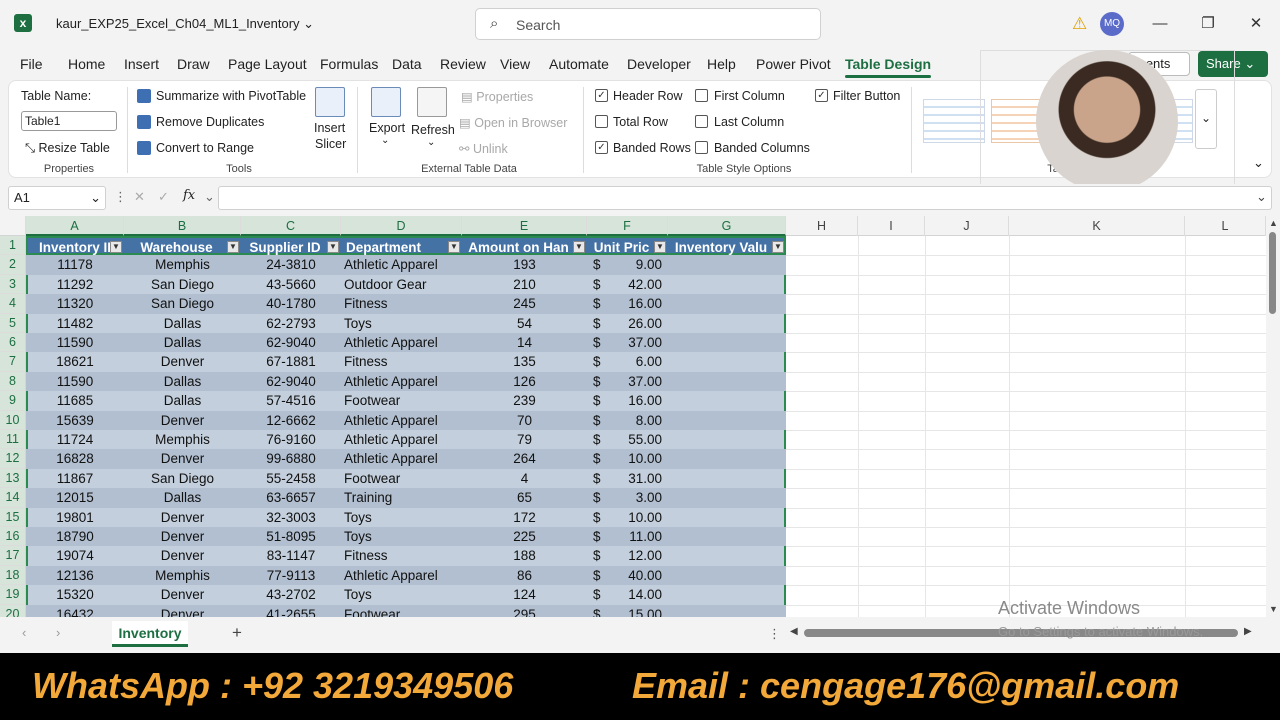 The height and width of the screenshot is (720, 1280). Describe the element at coordinates (387, 128) in the screenshot. I see `export-button: Export` at that location.